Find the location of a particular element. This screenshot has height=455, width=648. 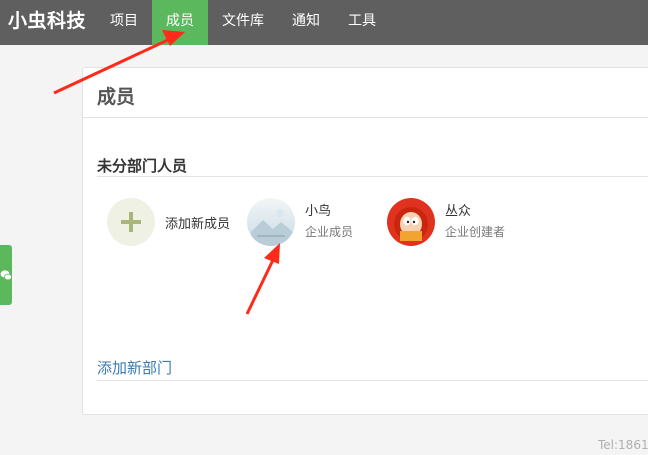

plus-icon is located at coordinates (131, 222).